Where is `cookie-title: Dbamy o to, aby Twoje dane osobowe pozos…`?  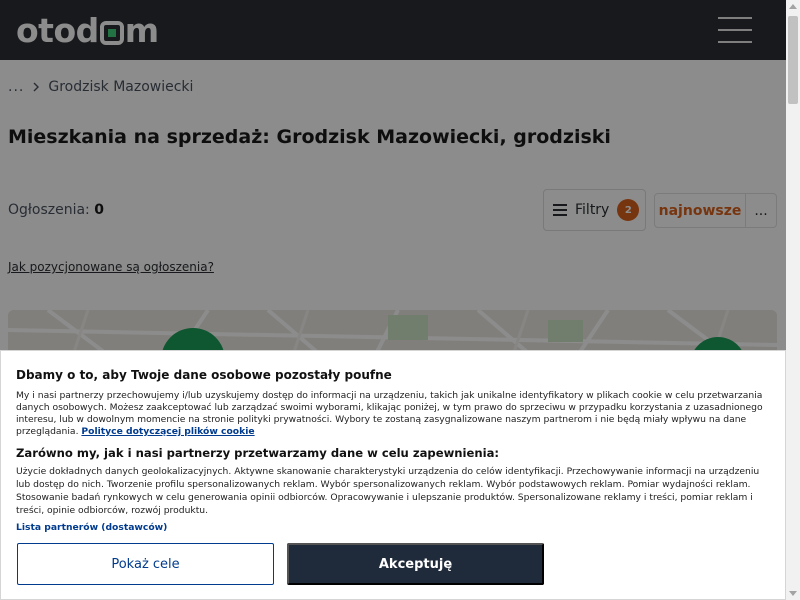
cookie-title: Dbamy o to, aby Twoje dane osobowe pozos… is located at coordinates (204, 375).